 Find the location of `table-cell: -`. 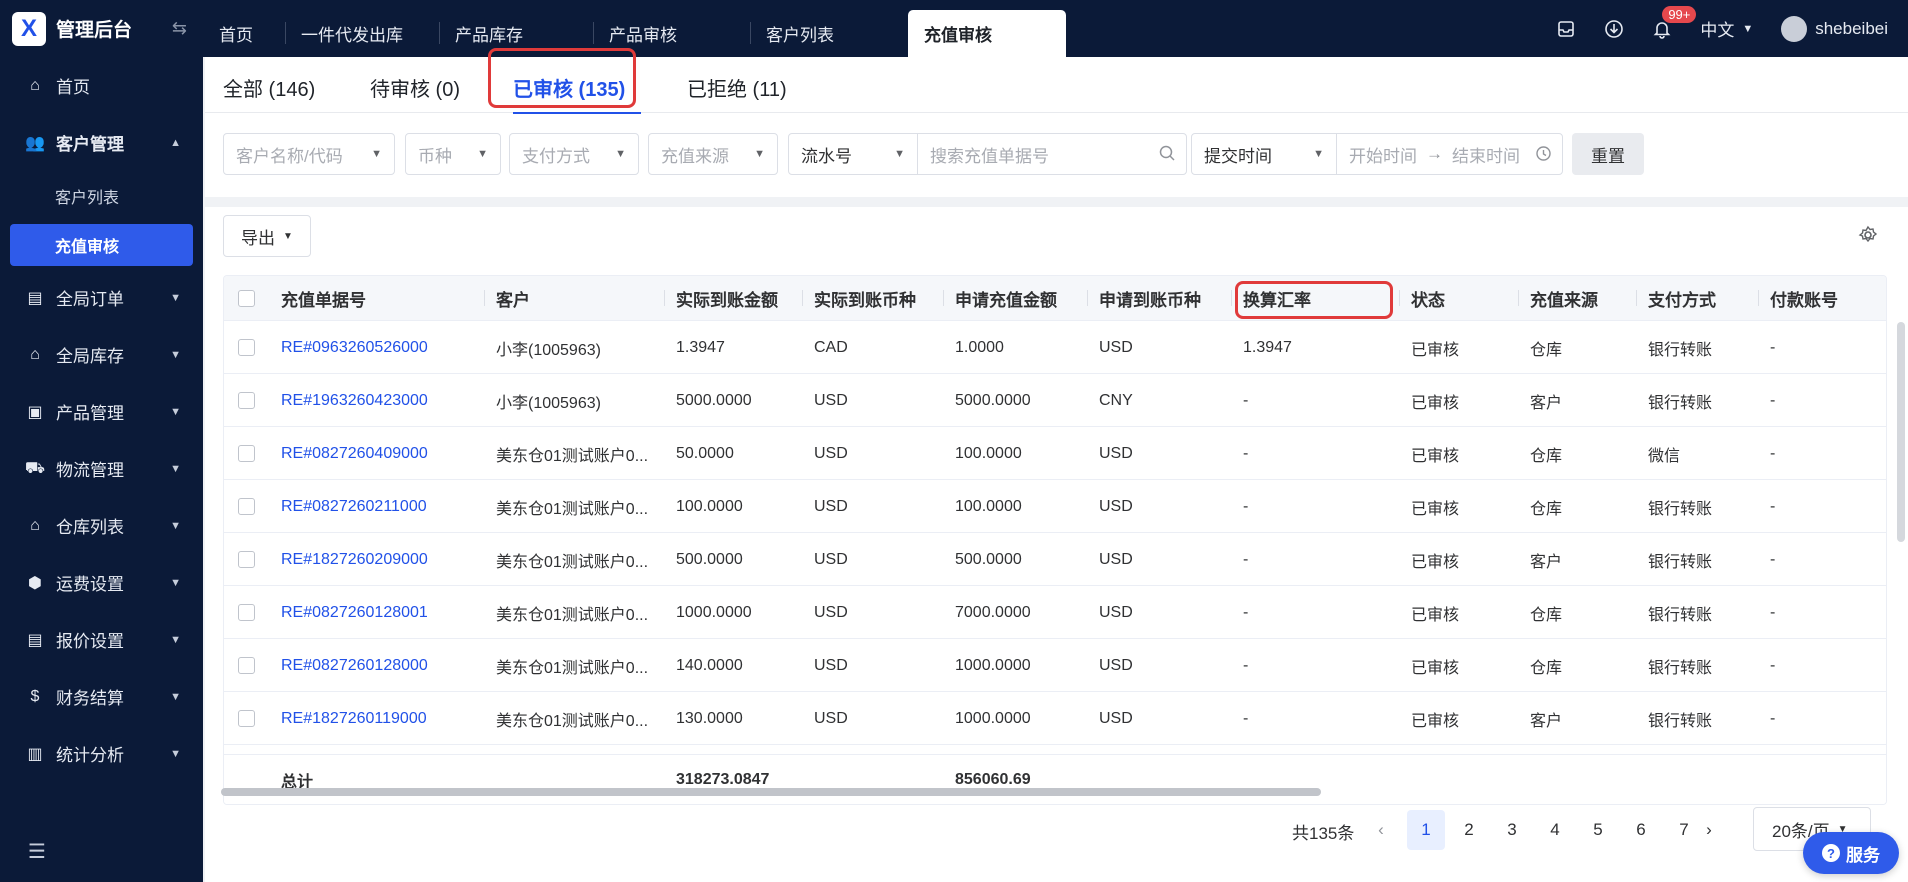

table-cell: - is located at coordinates (1773, 559).